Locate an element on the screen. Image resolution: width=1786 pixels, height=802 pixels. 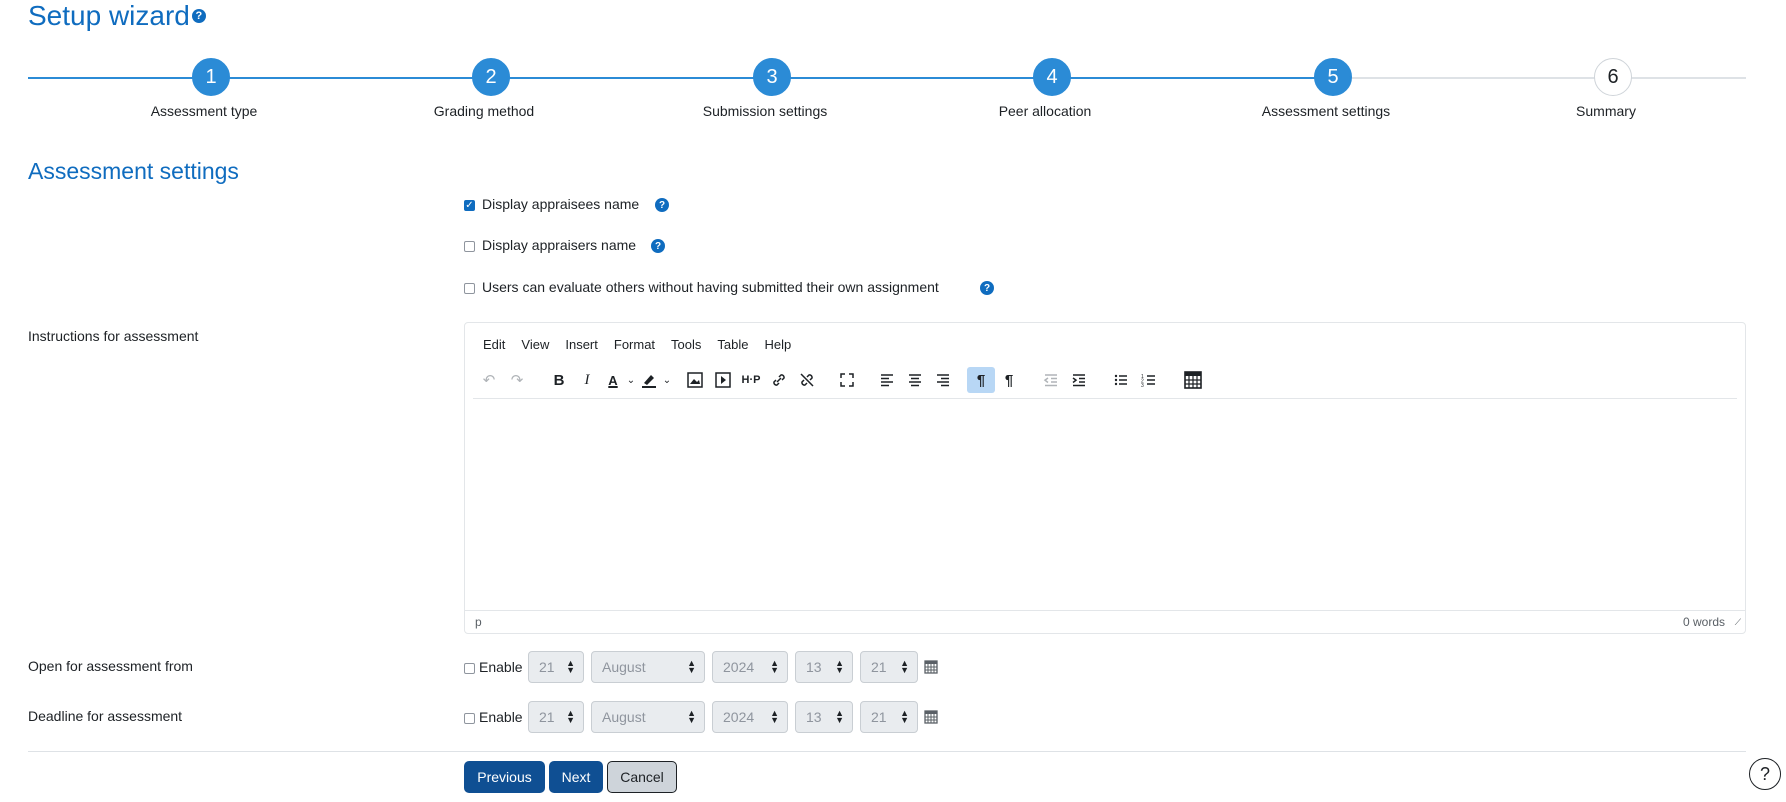
image-icon is located at coordinates (695, 380).